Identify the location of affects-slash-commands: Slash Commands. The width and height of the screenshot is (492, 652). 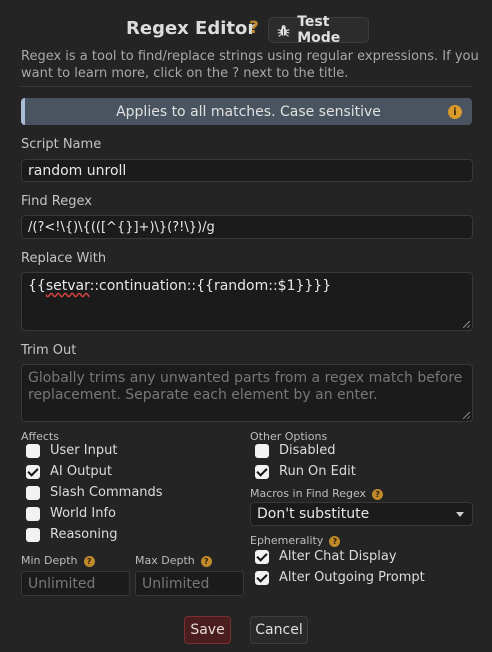
(94, 492).